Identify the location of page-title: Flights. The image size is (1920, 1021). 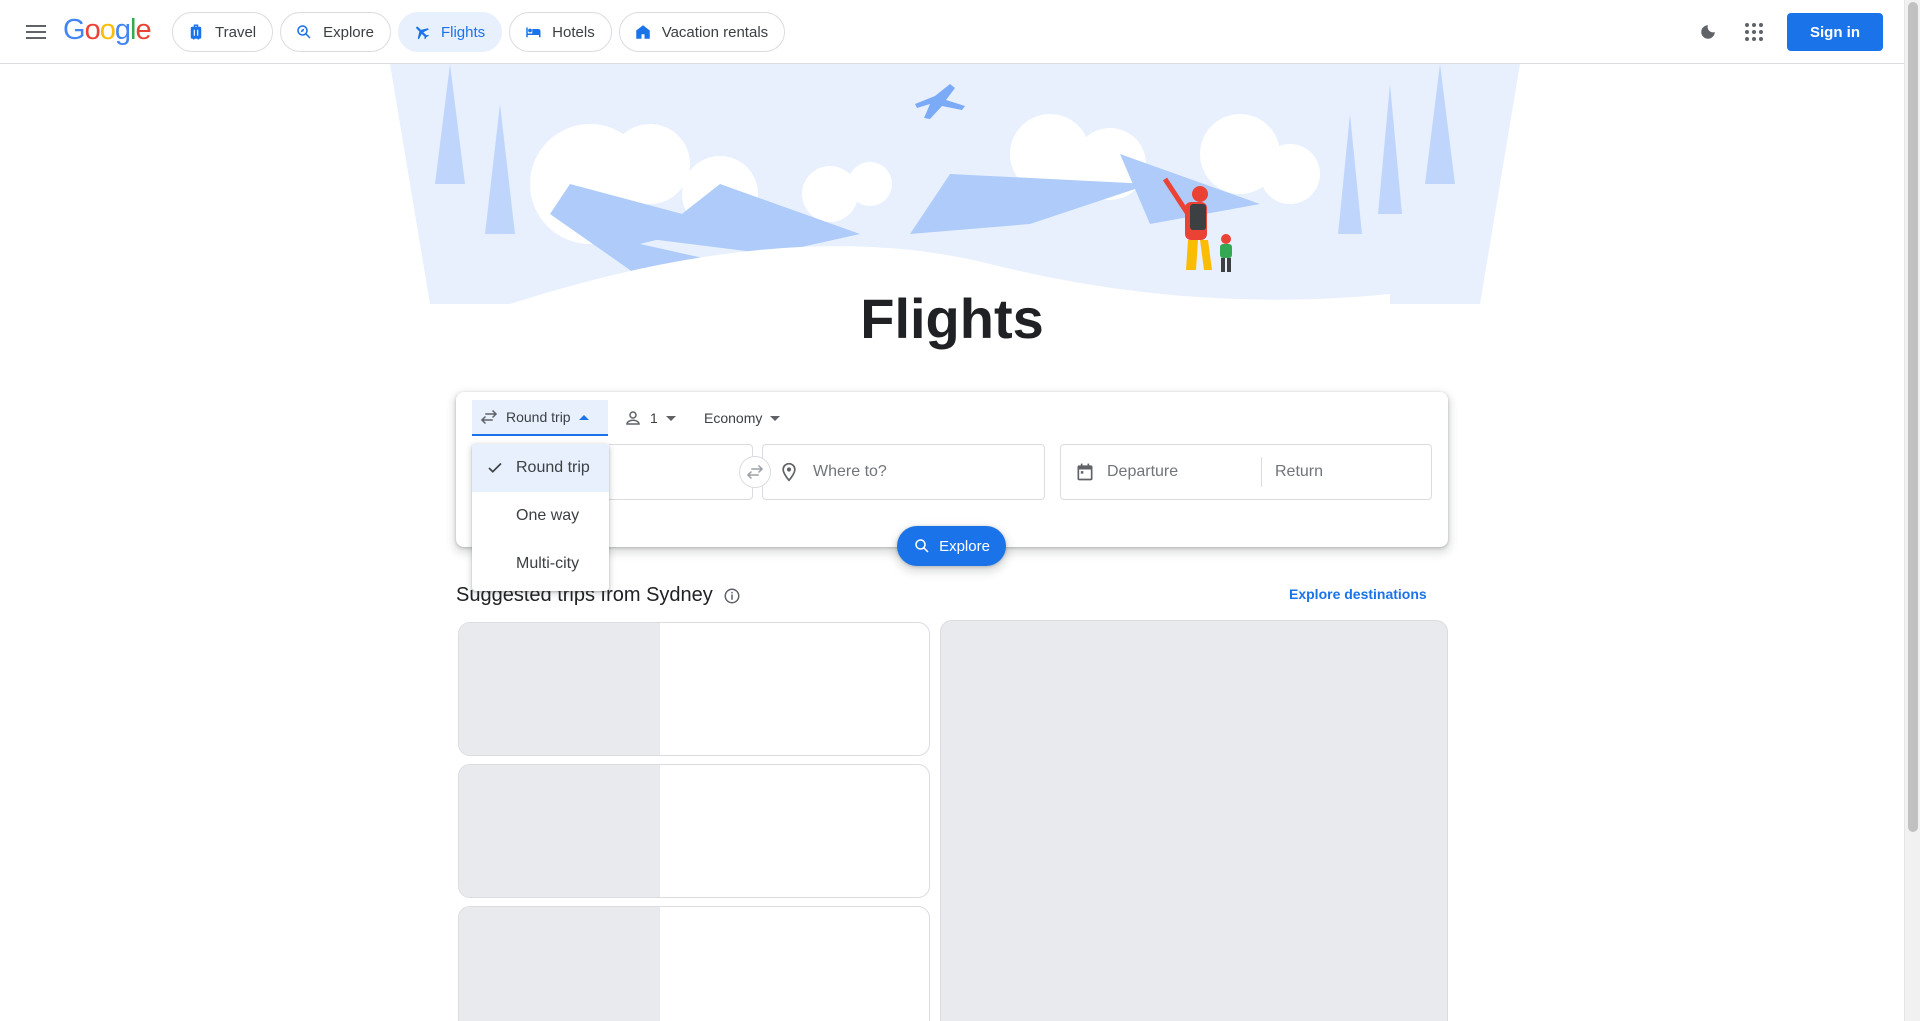
(952, 318).